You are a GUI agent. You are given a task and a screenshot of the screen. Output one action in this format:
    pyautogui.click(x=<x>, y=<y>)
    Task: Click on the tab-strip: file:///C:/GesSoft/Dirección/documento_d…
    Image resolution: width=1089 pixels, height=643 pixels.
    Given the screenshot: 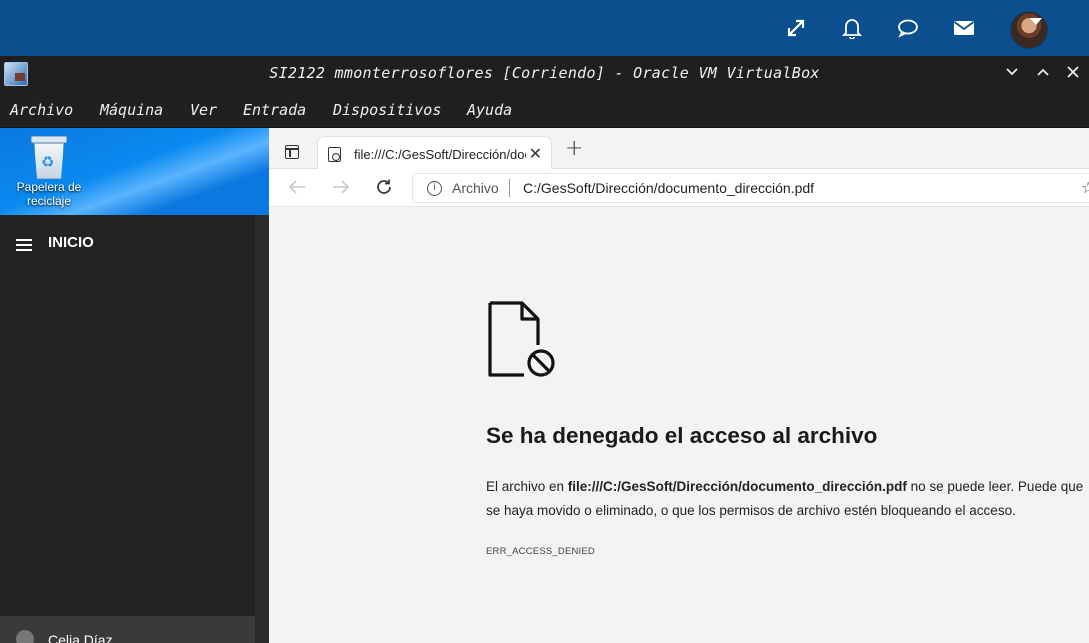 What is the action you would take?
    pyautogui.click(x=679, y=149)
    